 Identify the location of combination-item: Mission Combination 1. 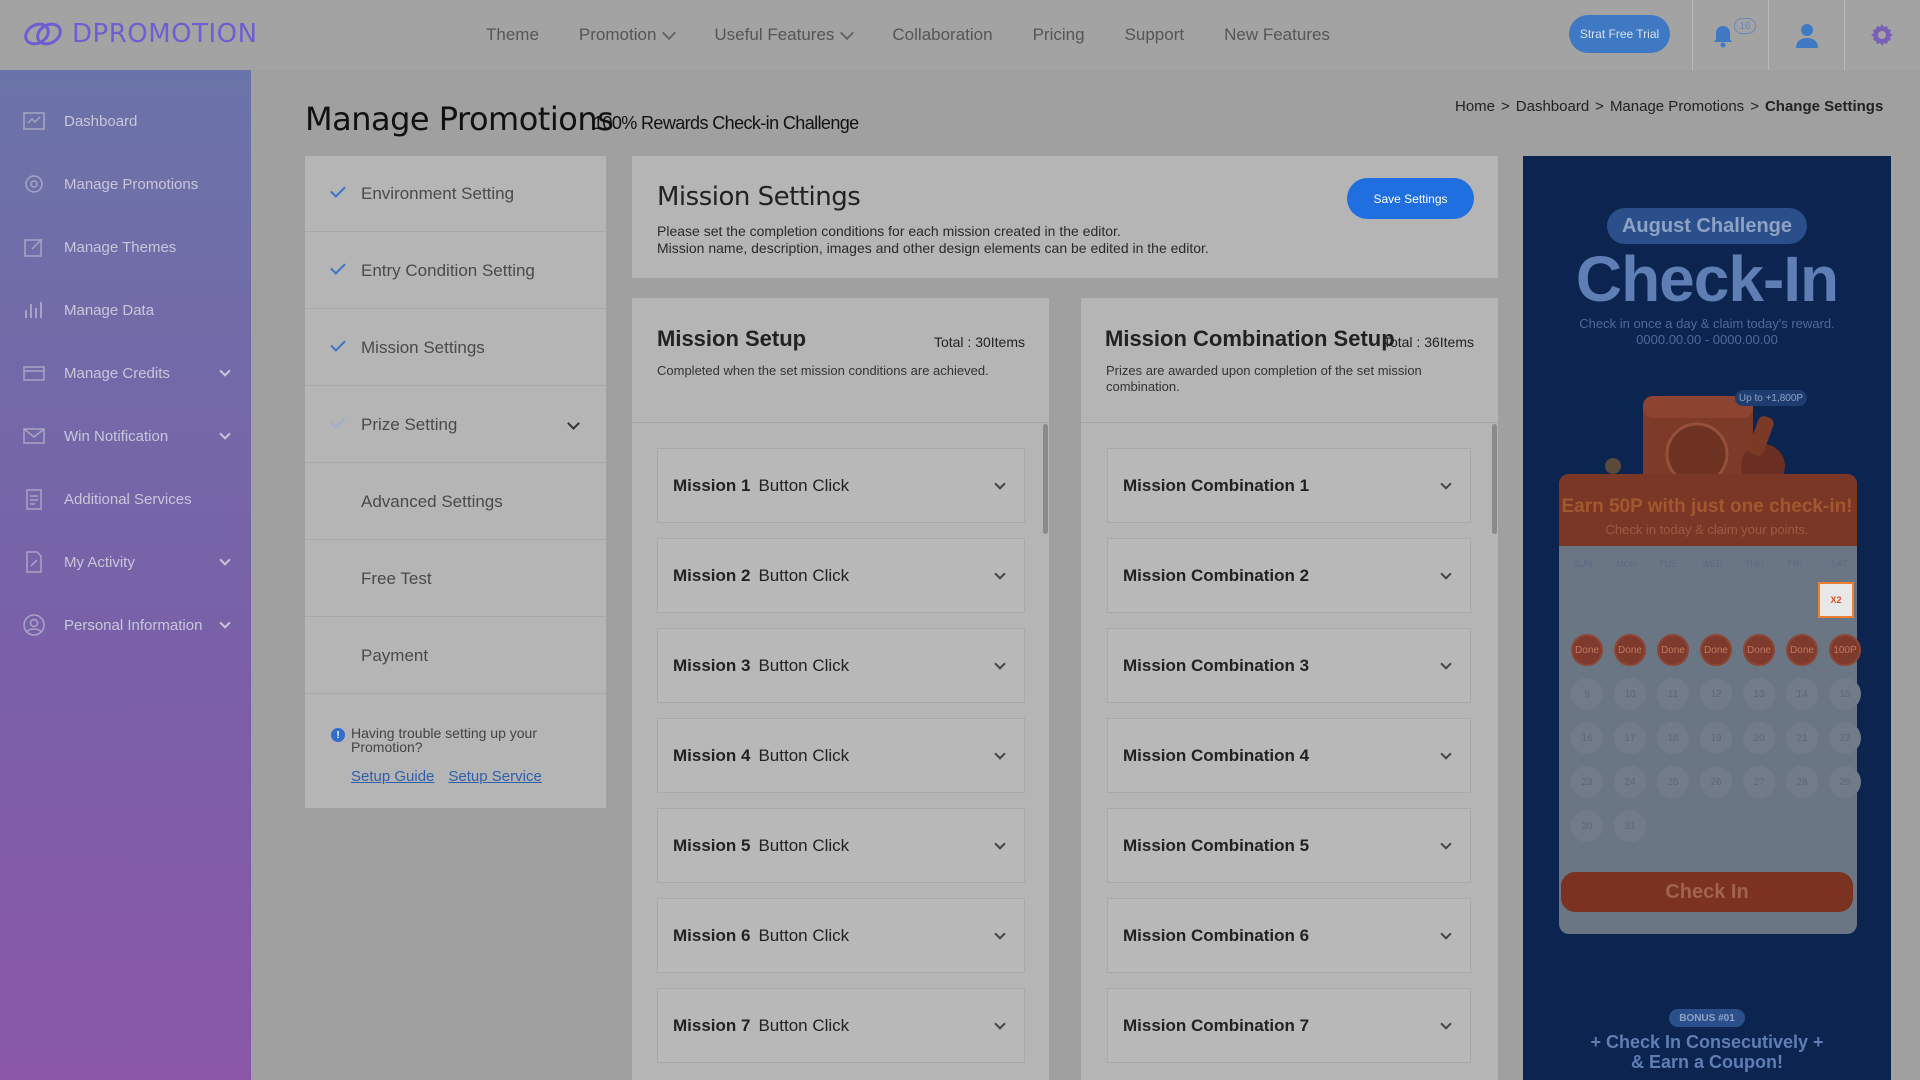
(1289, 485).